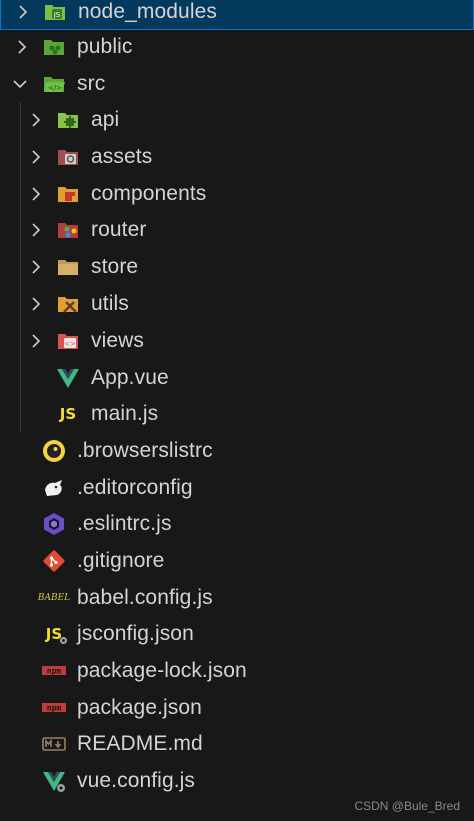 The width and height of the screenshot is (474, 821). I want to click on router-folder-icon, so click(68, 230).